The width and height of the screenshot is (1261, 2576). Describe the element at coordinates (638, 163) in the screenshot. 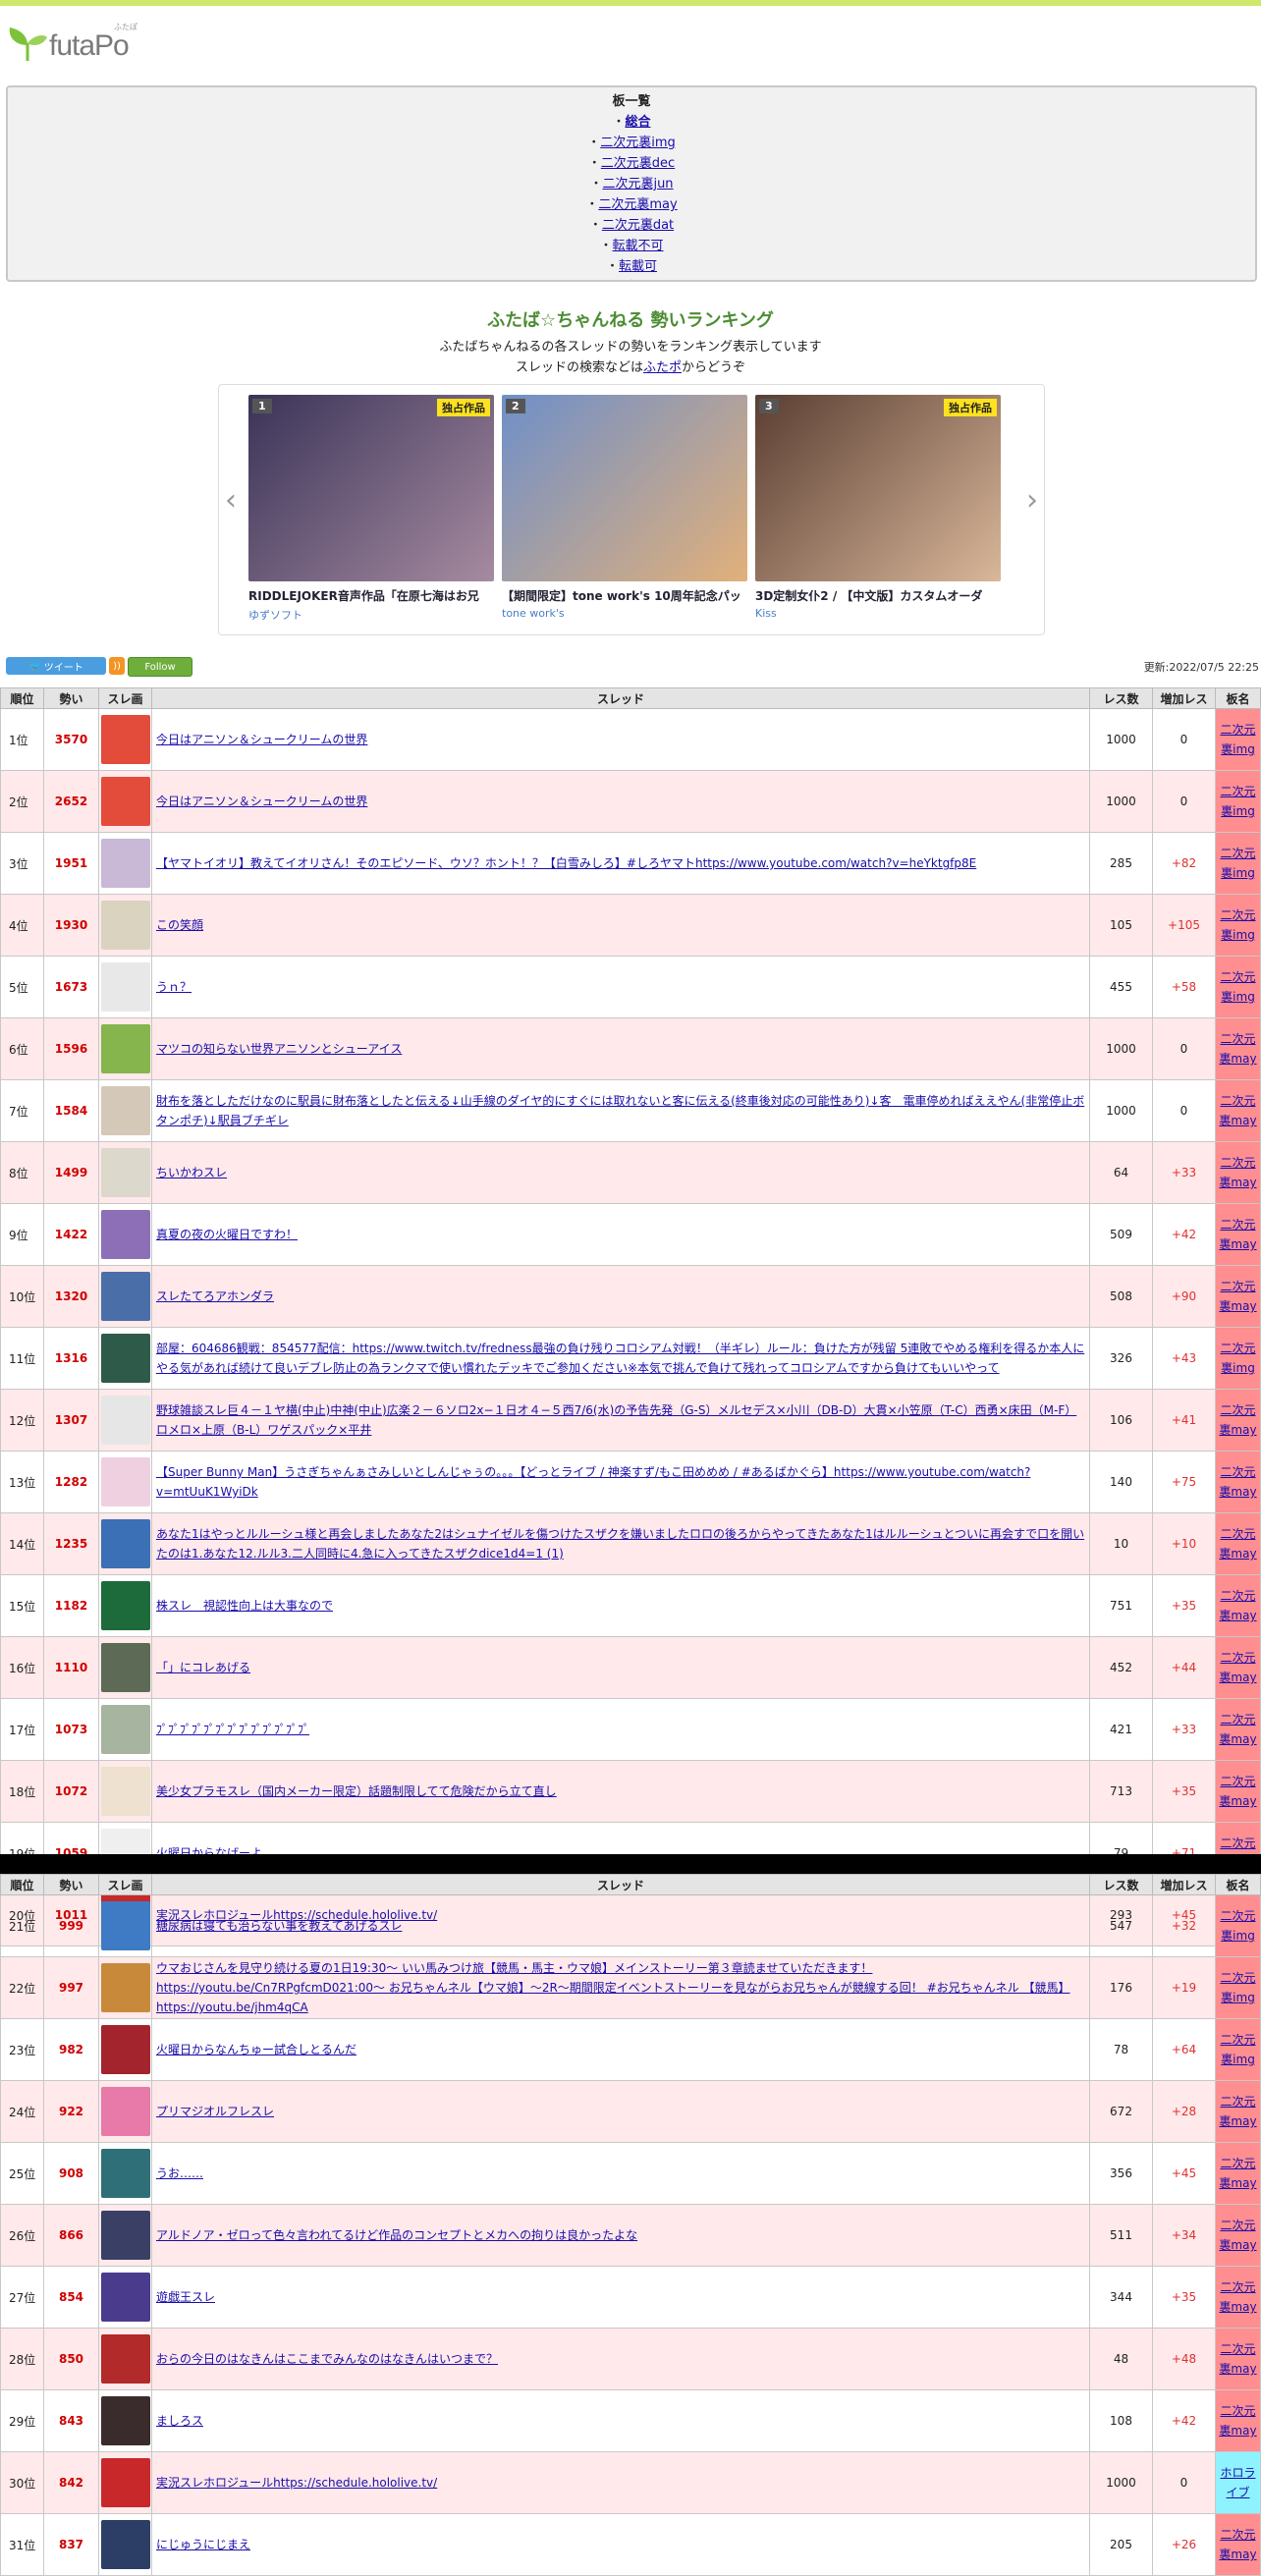

I see `board-link: 二次元裏dec` at that location.